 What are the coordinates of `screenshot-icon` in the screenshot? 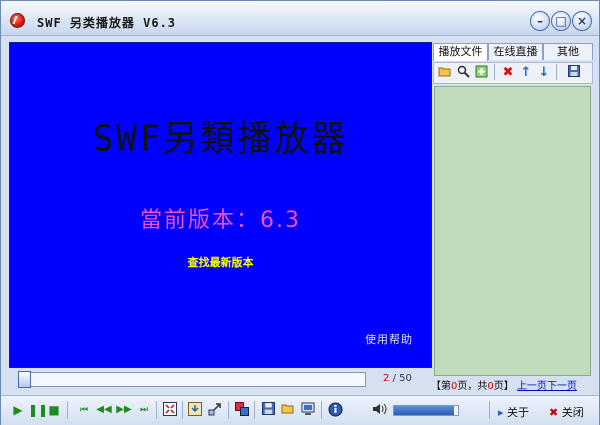 It's located at (308, 410).